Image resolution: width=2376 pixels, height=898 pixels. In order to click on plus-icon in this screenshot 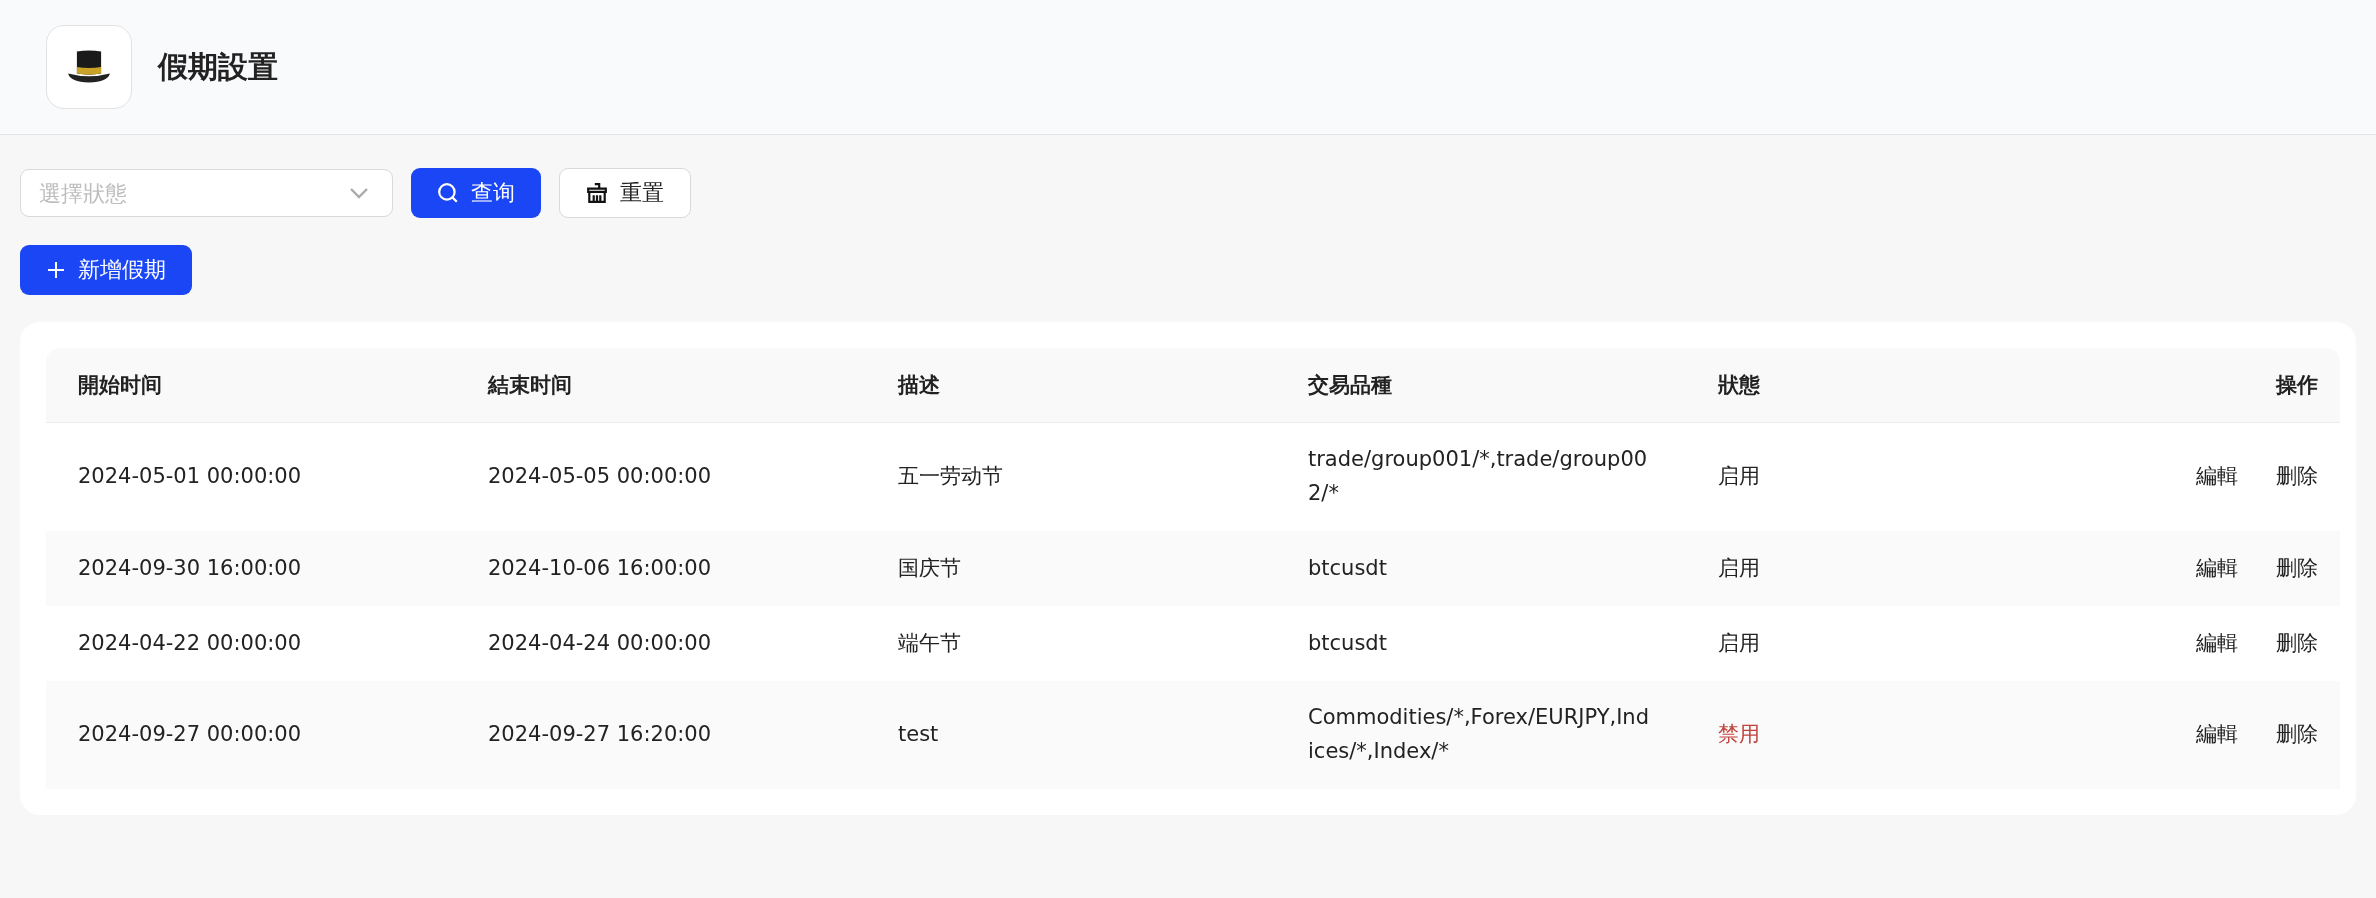, I will do `click(56, 270)`.